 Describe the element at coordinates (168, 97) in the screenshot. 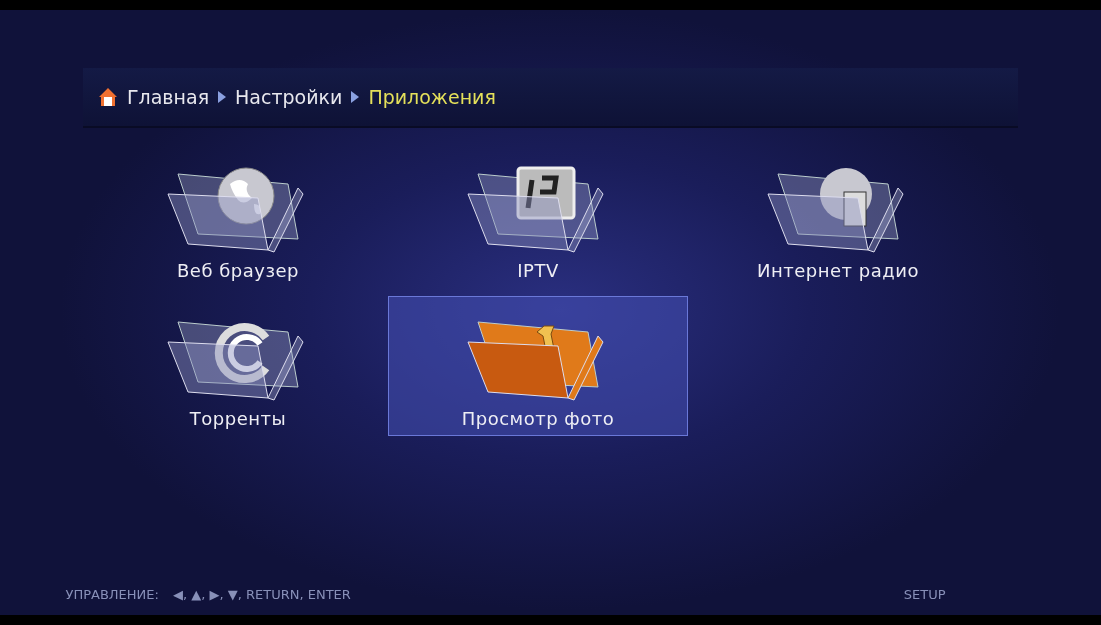

I see `breadcrumb-link: Главная` at that location.